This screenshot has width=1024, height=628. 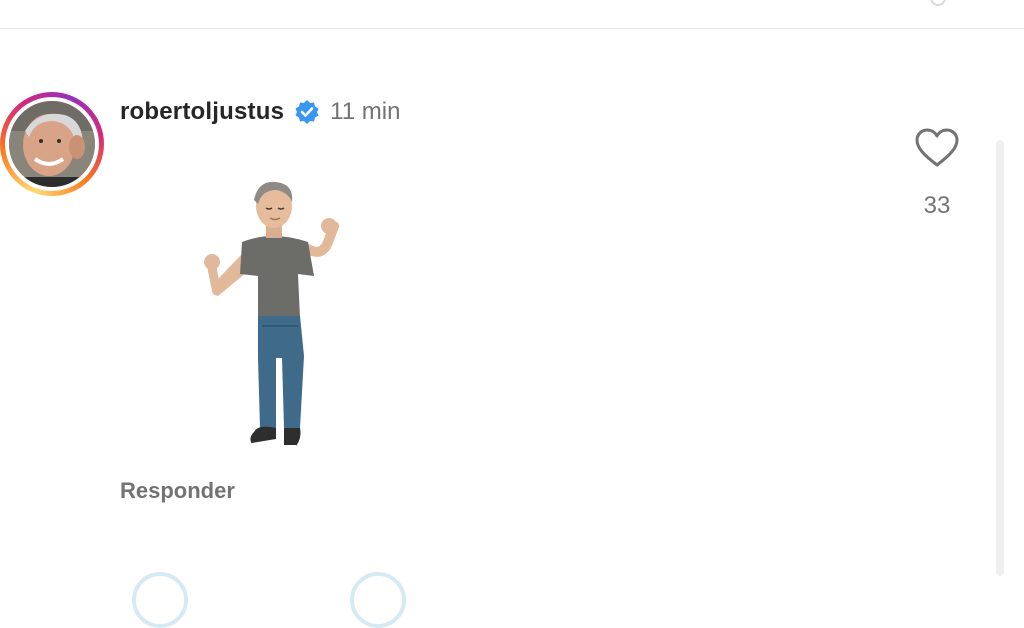 What do you see at coordinates (280, 597) in the screenshot?
I see `next-comment-preview` at bounding box center [280, 597].